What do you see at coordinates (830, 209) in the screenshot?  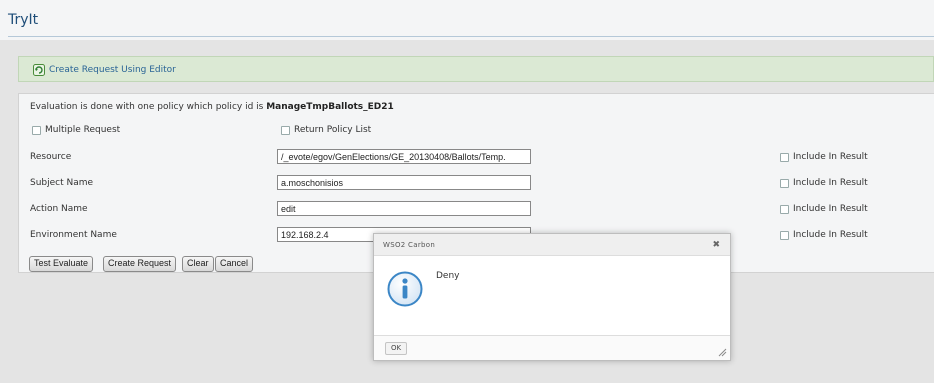 I see `action-include-label: Include In Result` at bounding box center [830, 209].